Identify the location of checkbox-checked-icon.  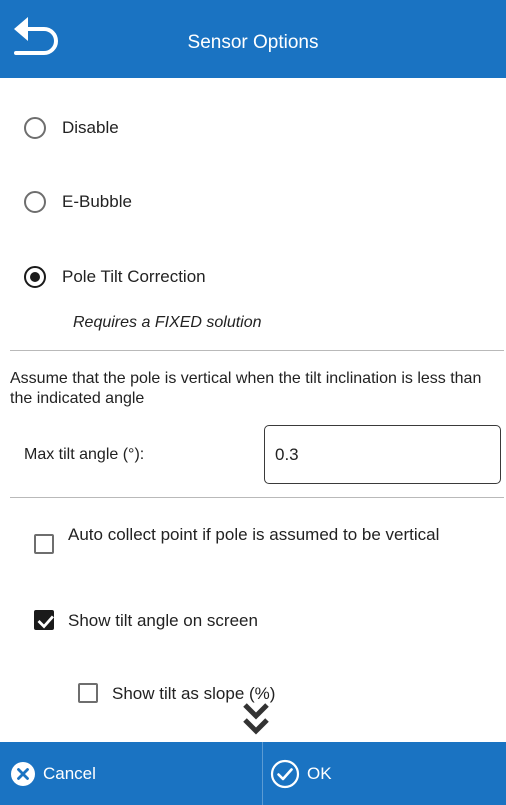
(44, 620).